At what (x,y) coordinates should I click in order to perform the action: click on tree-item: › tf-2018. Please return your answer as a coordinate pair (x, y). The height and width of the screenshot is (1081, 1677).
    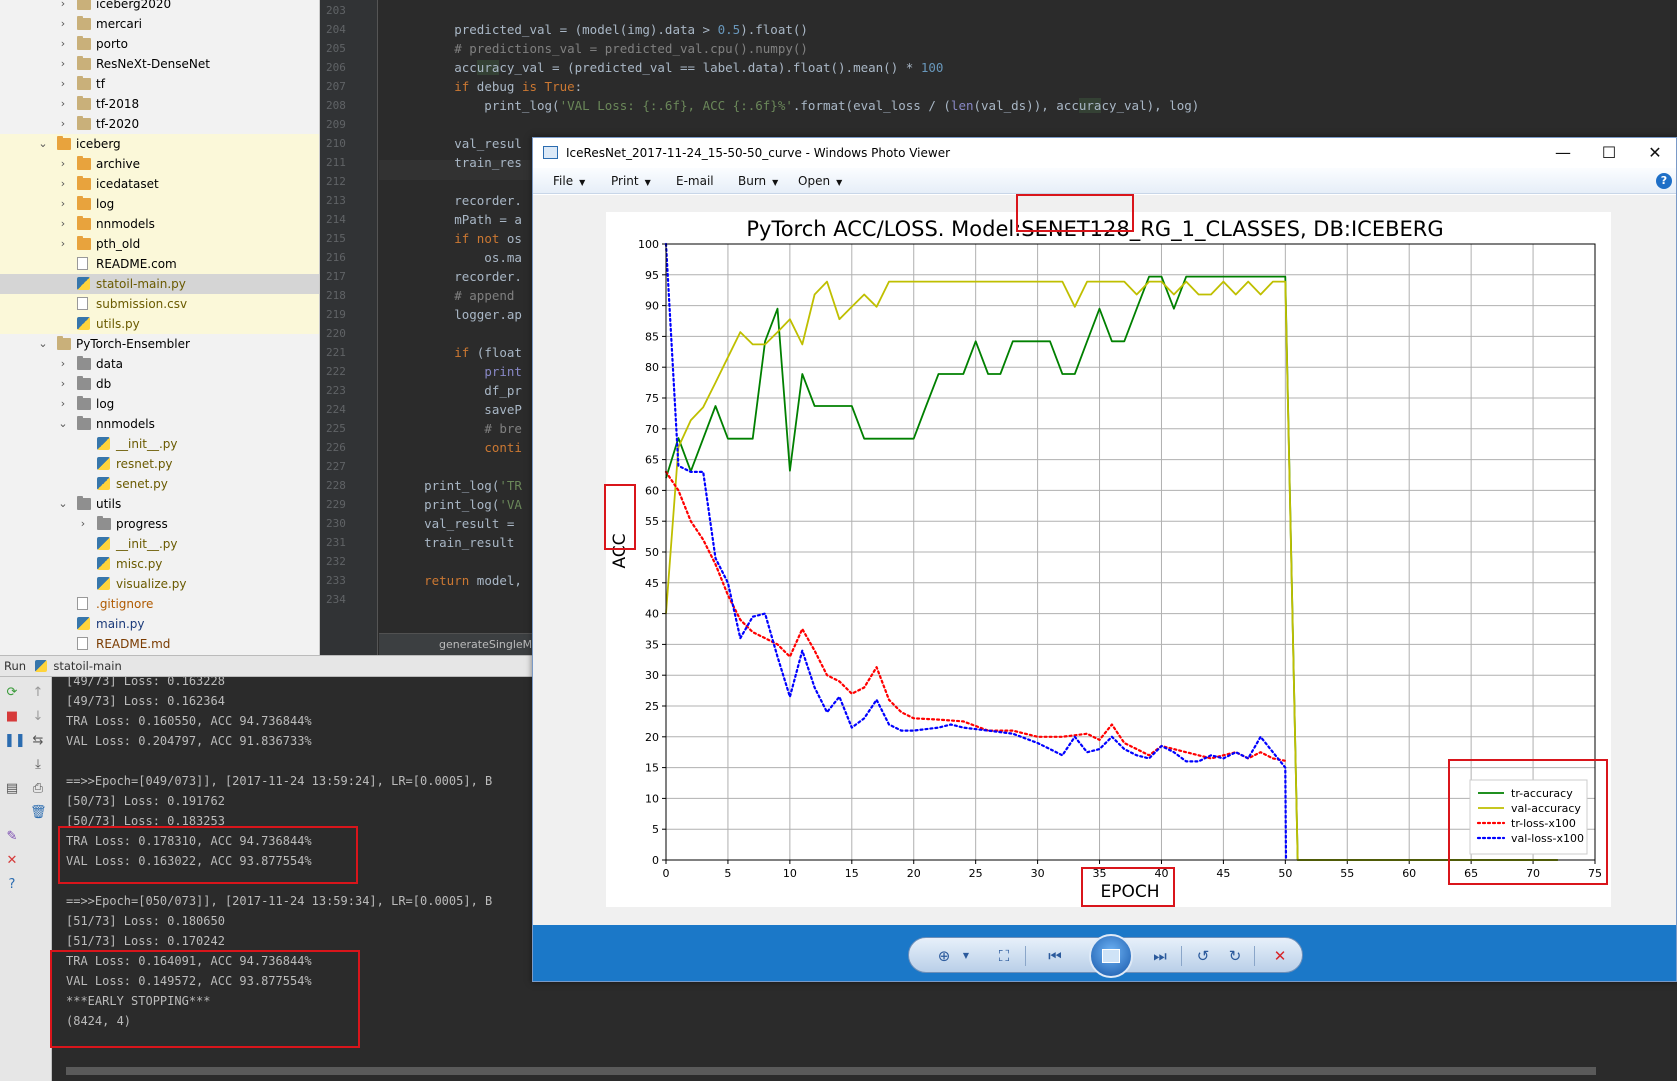
    Looking at the image, I should click on (159, 104).